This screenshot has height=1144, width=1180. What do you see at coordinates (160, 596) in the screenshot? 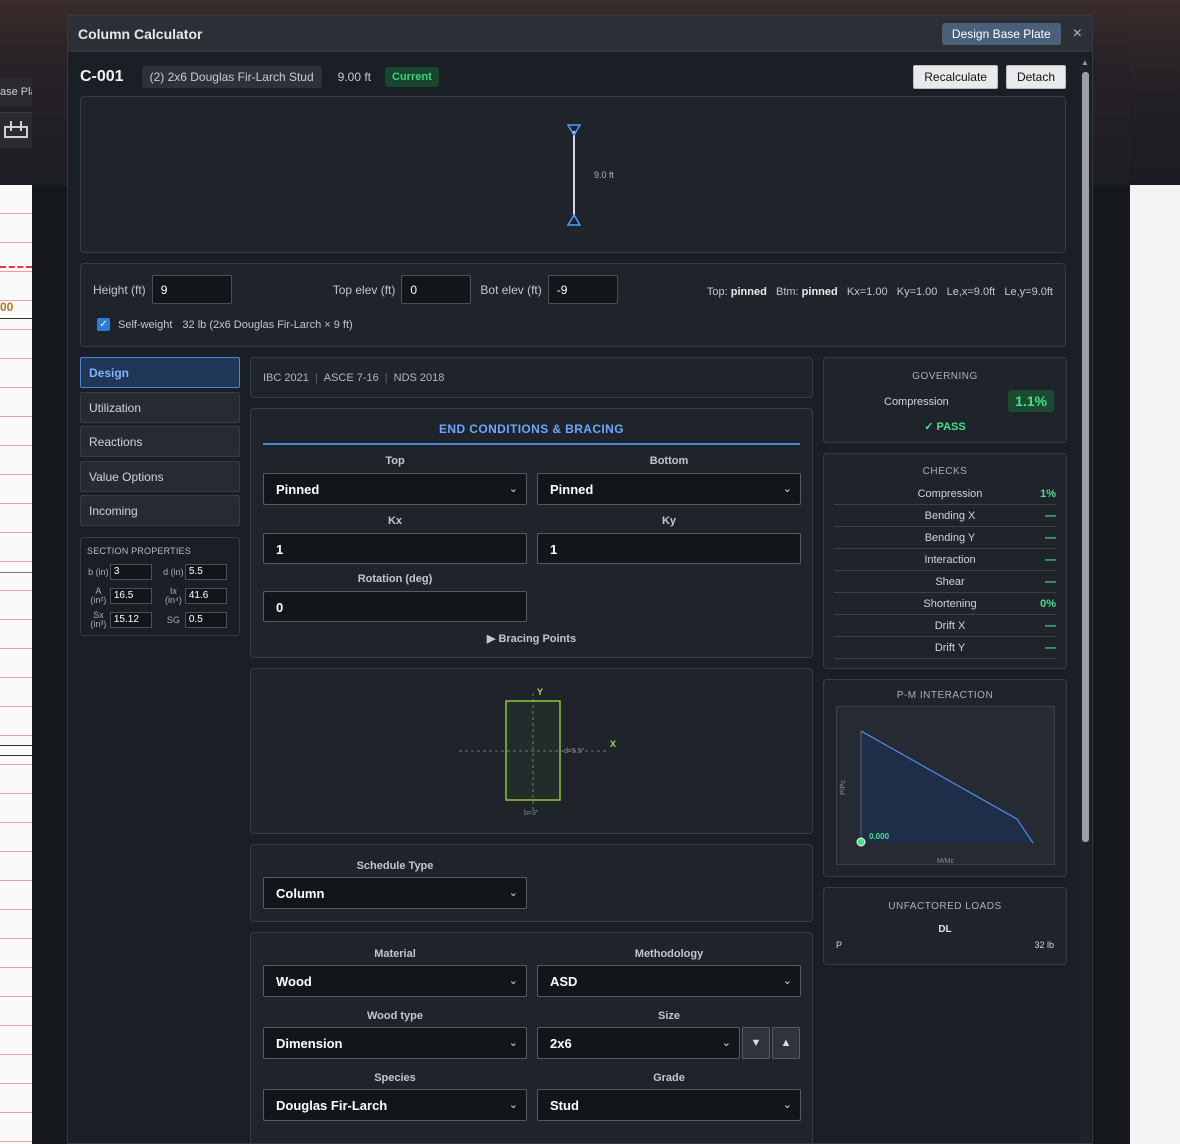
I see `section-property-row: A (in²) 16.5 Ix (in⁴) 41.6` at bounding box center [160, 596].